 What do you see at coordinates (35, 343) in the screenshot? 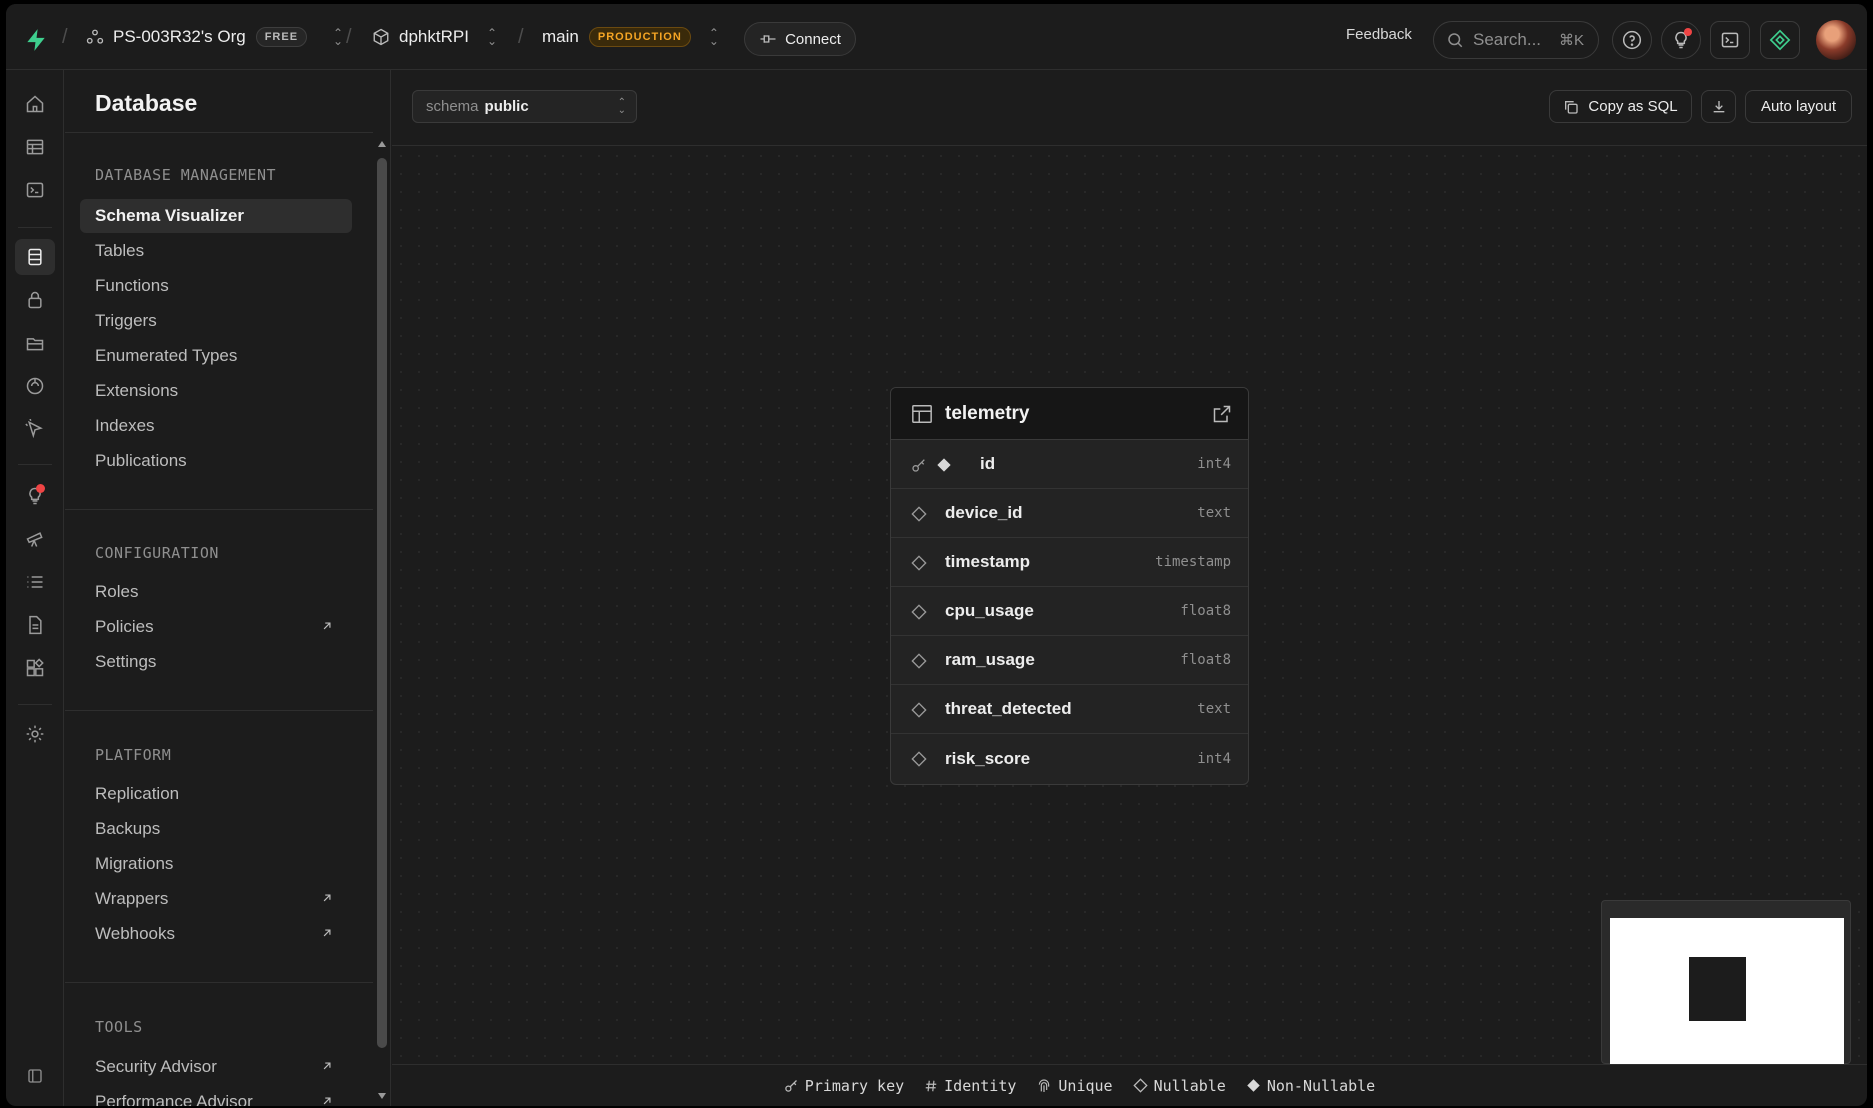
I see `storage-icon` at bounding box center [35, 343].